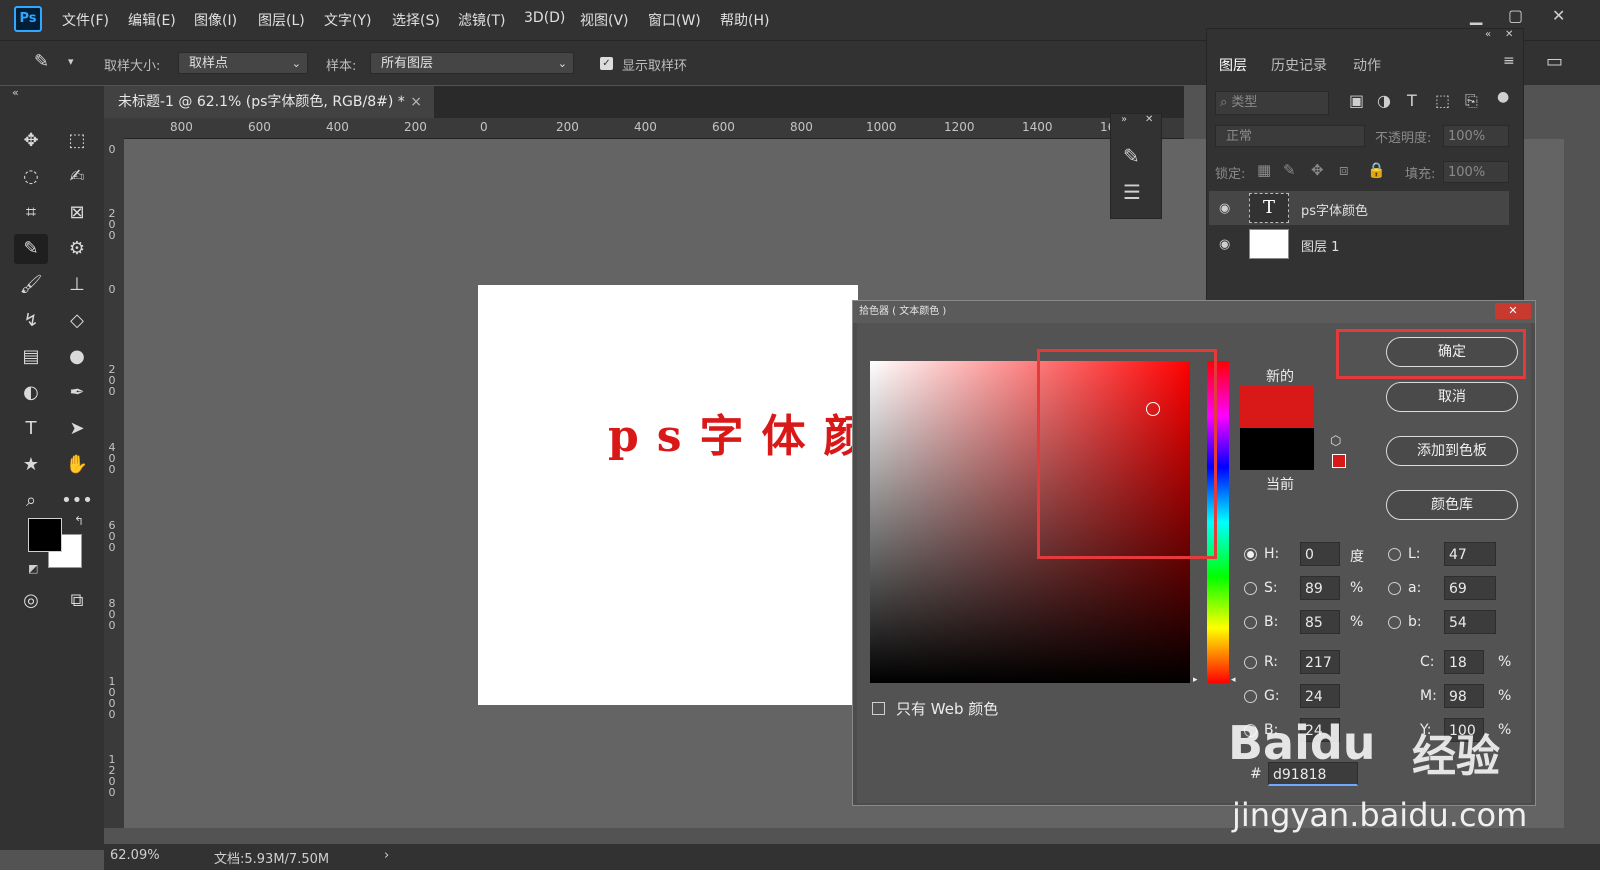  I want to click on document-tab: 未标题-1 @ 62.1% (ps字体颜色, RGB/8#) * ×, so click(269, 102).